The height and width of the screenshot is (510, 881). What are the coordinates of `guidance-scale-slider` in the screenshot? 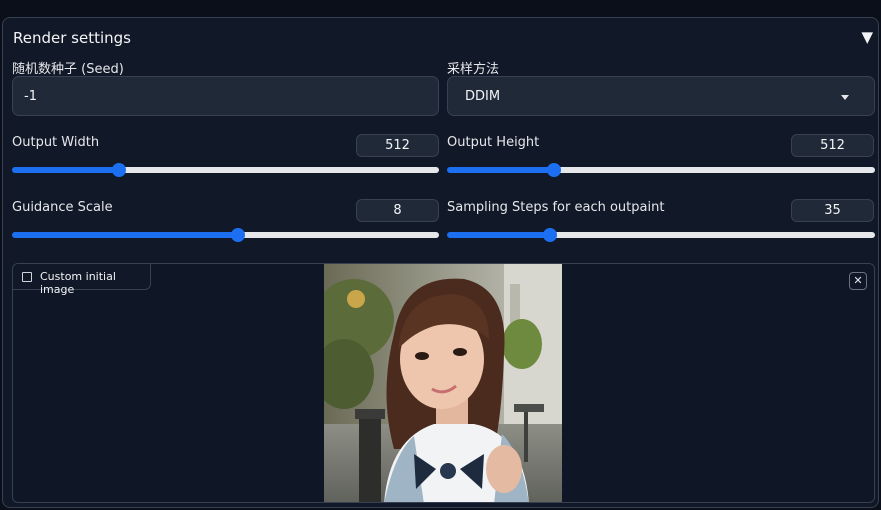 It's located at (225, 235).